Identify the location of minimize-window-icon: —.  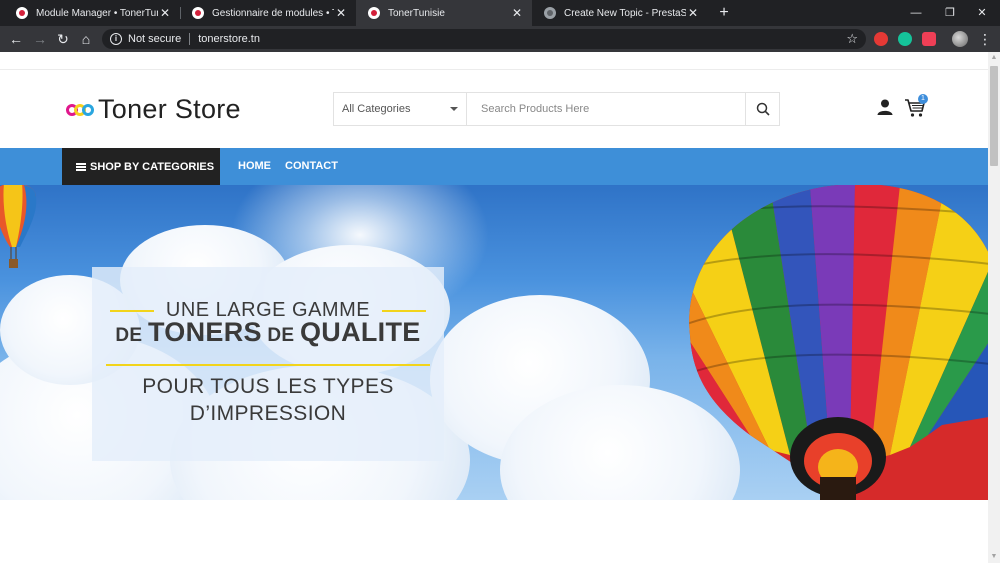
(916, 13).